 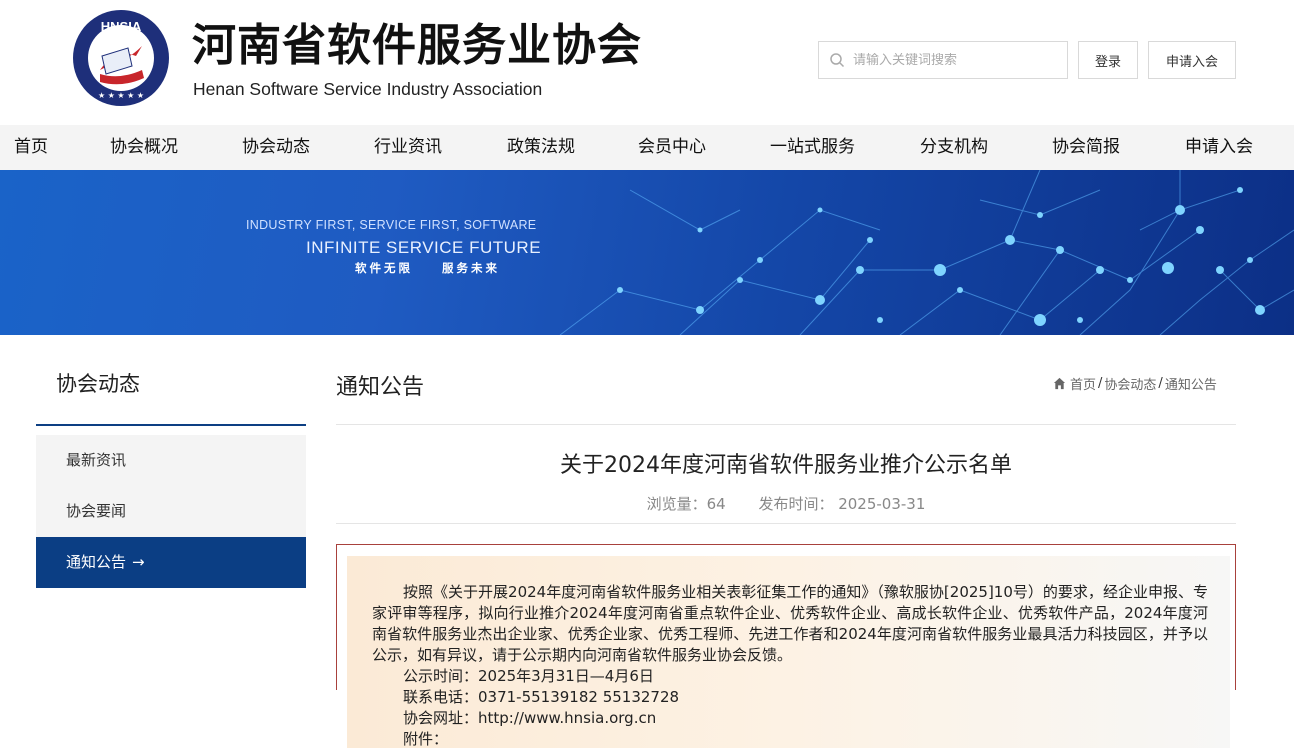 What do you see at coordinates (408, 147) in the screenshot?
I see `nav-item-industry: 行业资讯` at bounding box center [408, 147].